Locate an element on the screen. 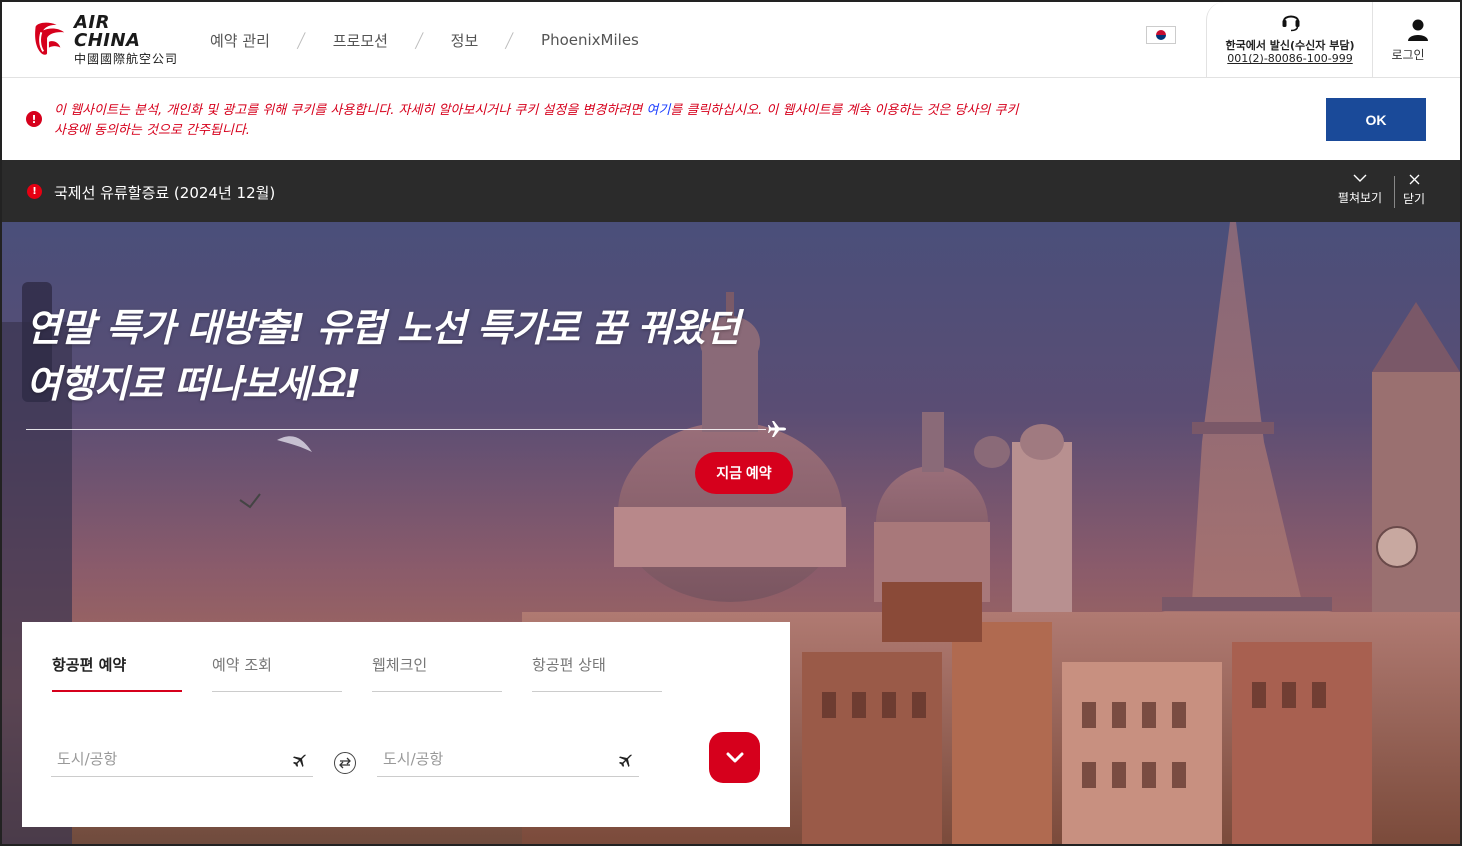  destination-input is located at coordinates (493, 759).